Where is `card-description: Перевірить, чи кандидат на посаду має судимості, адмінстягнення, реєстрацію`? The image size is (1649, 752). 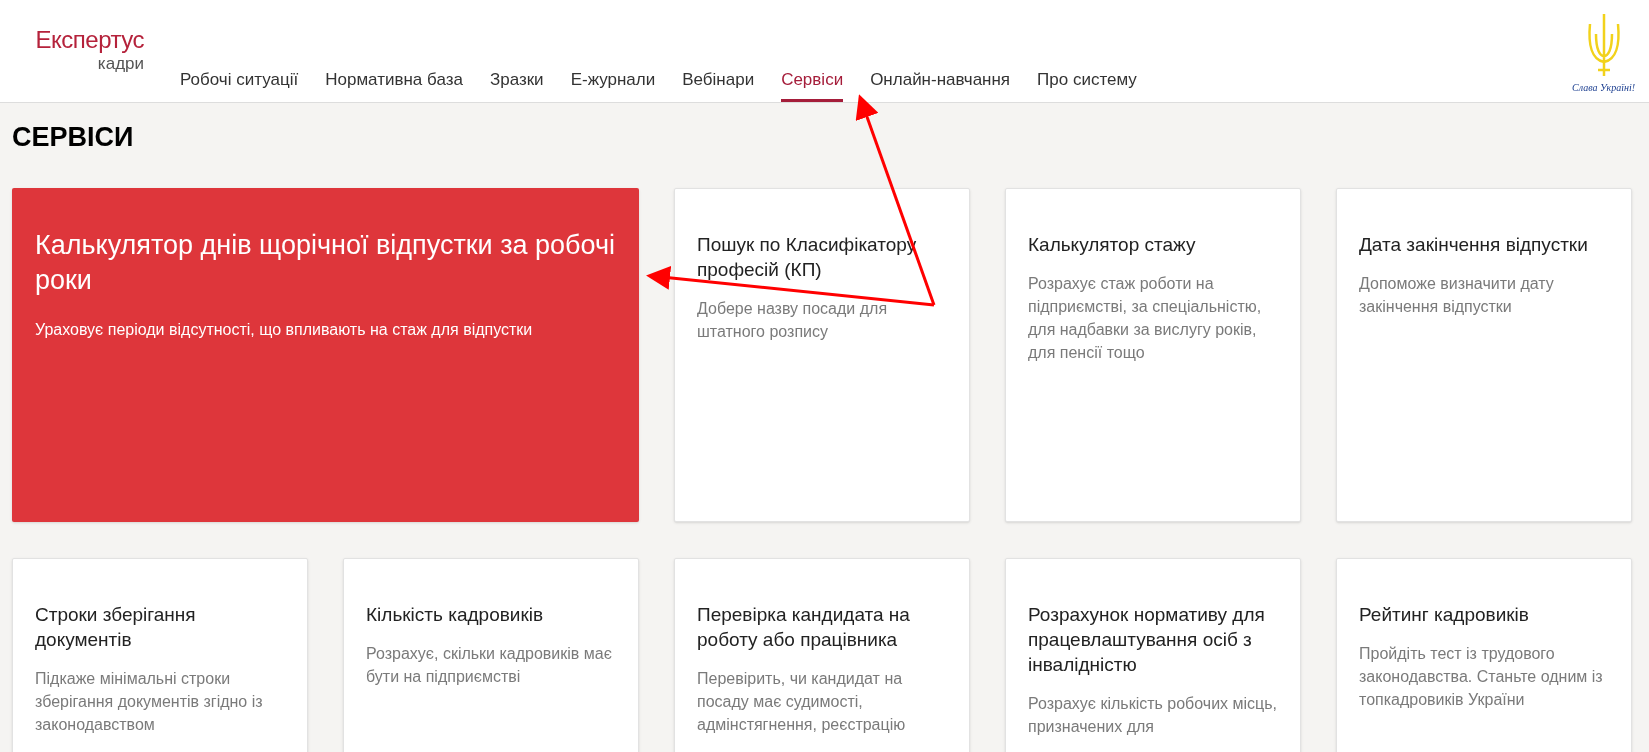
card-description: Перевірить, чи кандидат на посаду має судимості, адмінстягнення, реєстрацію is located at coordinates (802, 702).